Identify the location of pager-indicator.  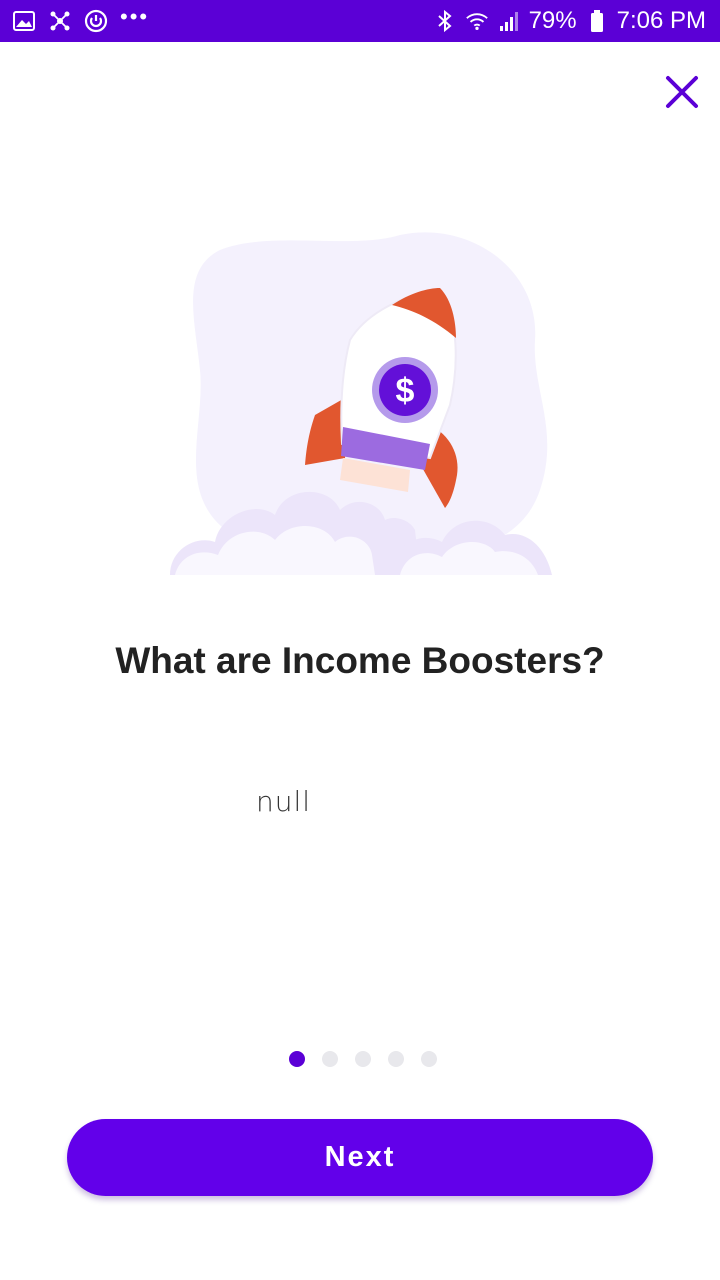
(360, 1059).